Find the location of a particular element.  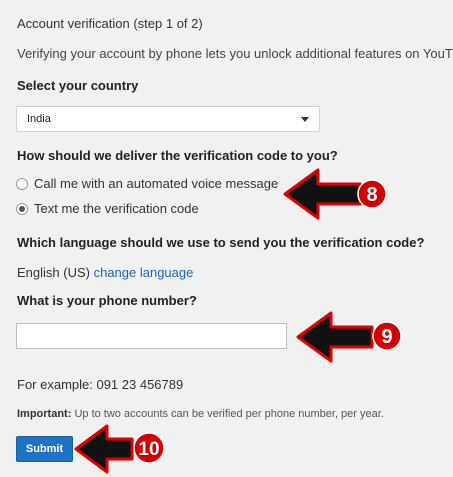

annotation-arrow-10: 10 is located at coordinates (119, 449).